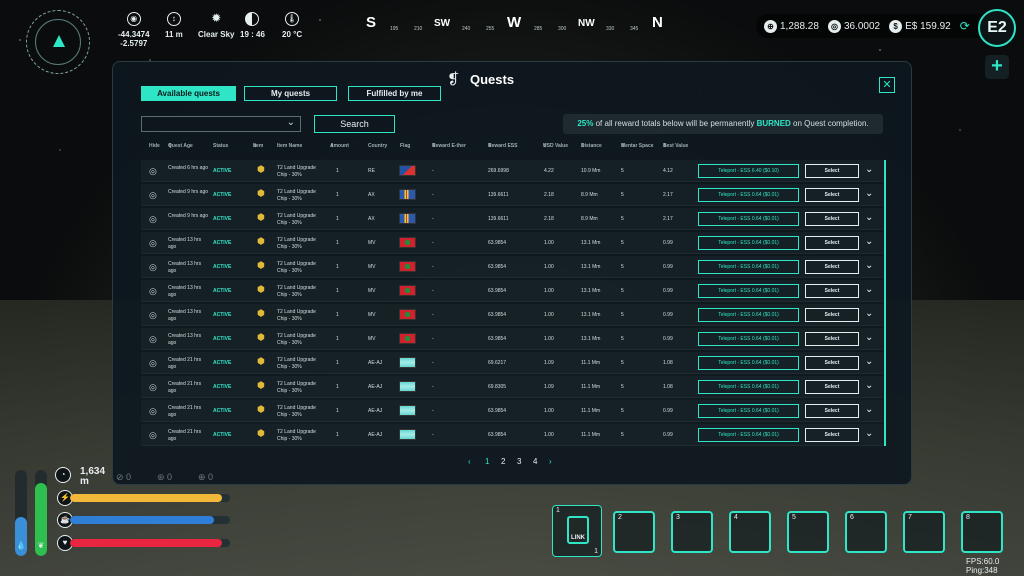 The width and height of the screenshot is (1024, 576). I want to click on col-flag: Flag, so click(405, 146).